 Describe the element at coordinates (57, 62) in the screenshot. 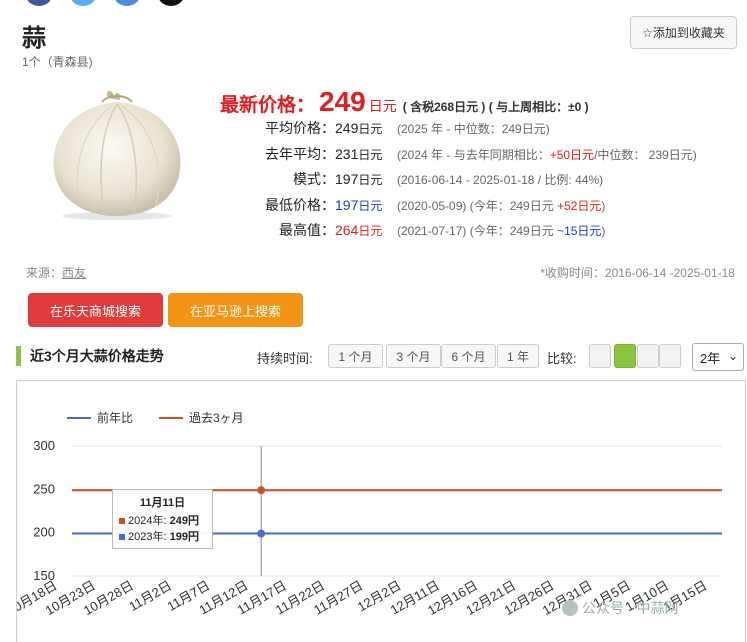

I see `product-subtitle: 1个（青森县)` at that location.